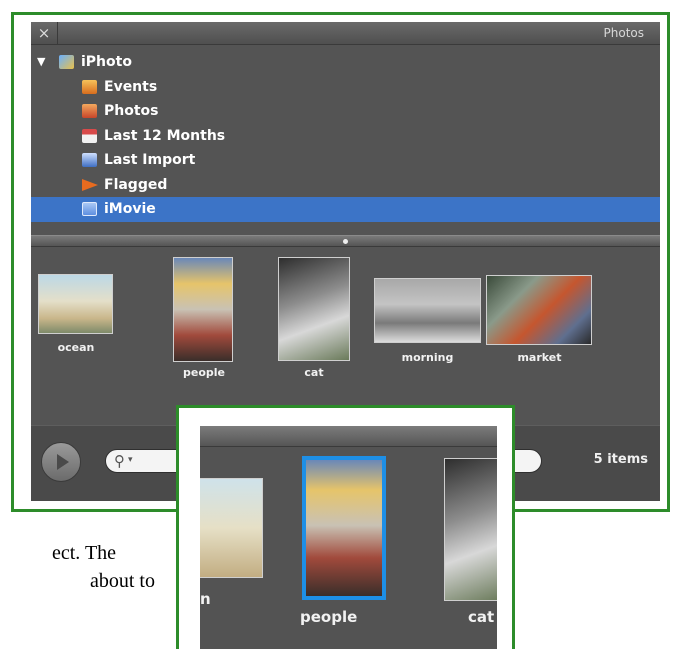  I want to click on tree-item-last-import: Last Import, so click(345, 160).